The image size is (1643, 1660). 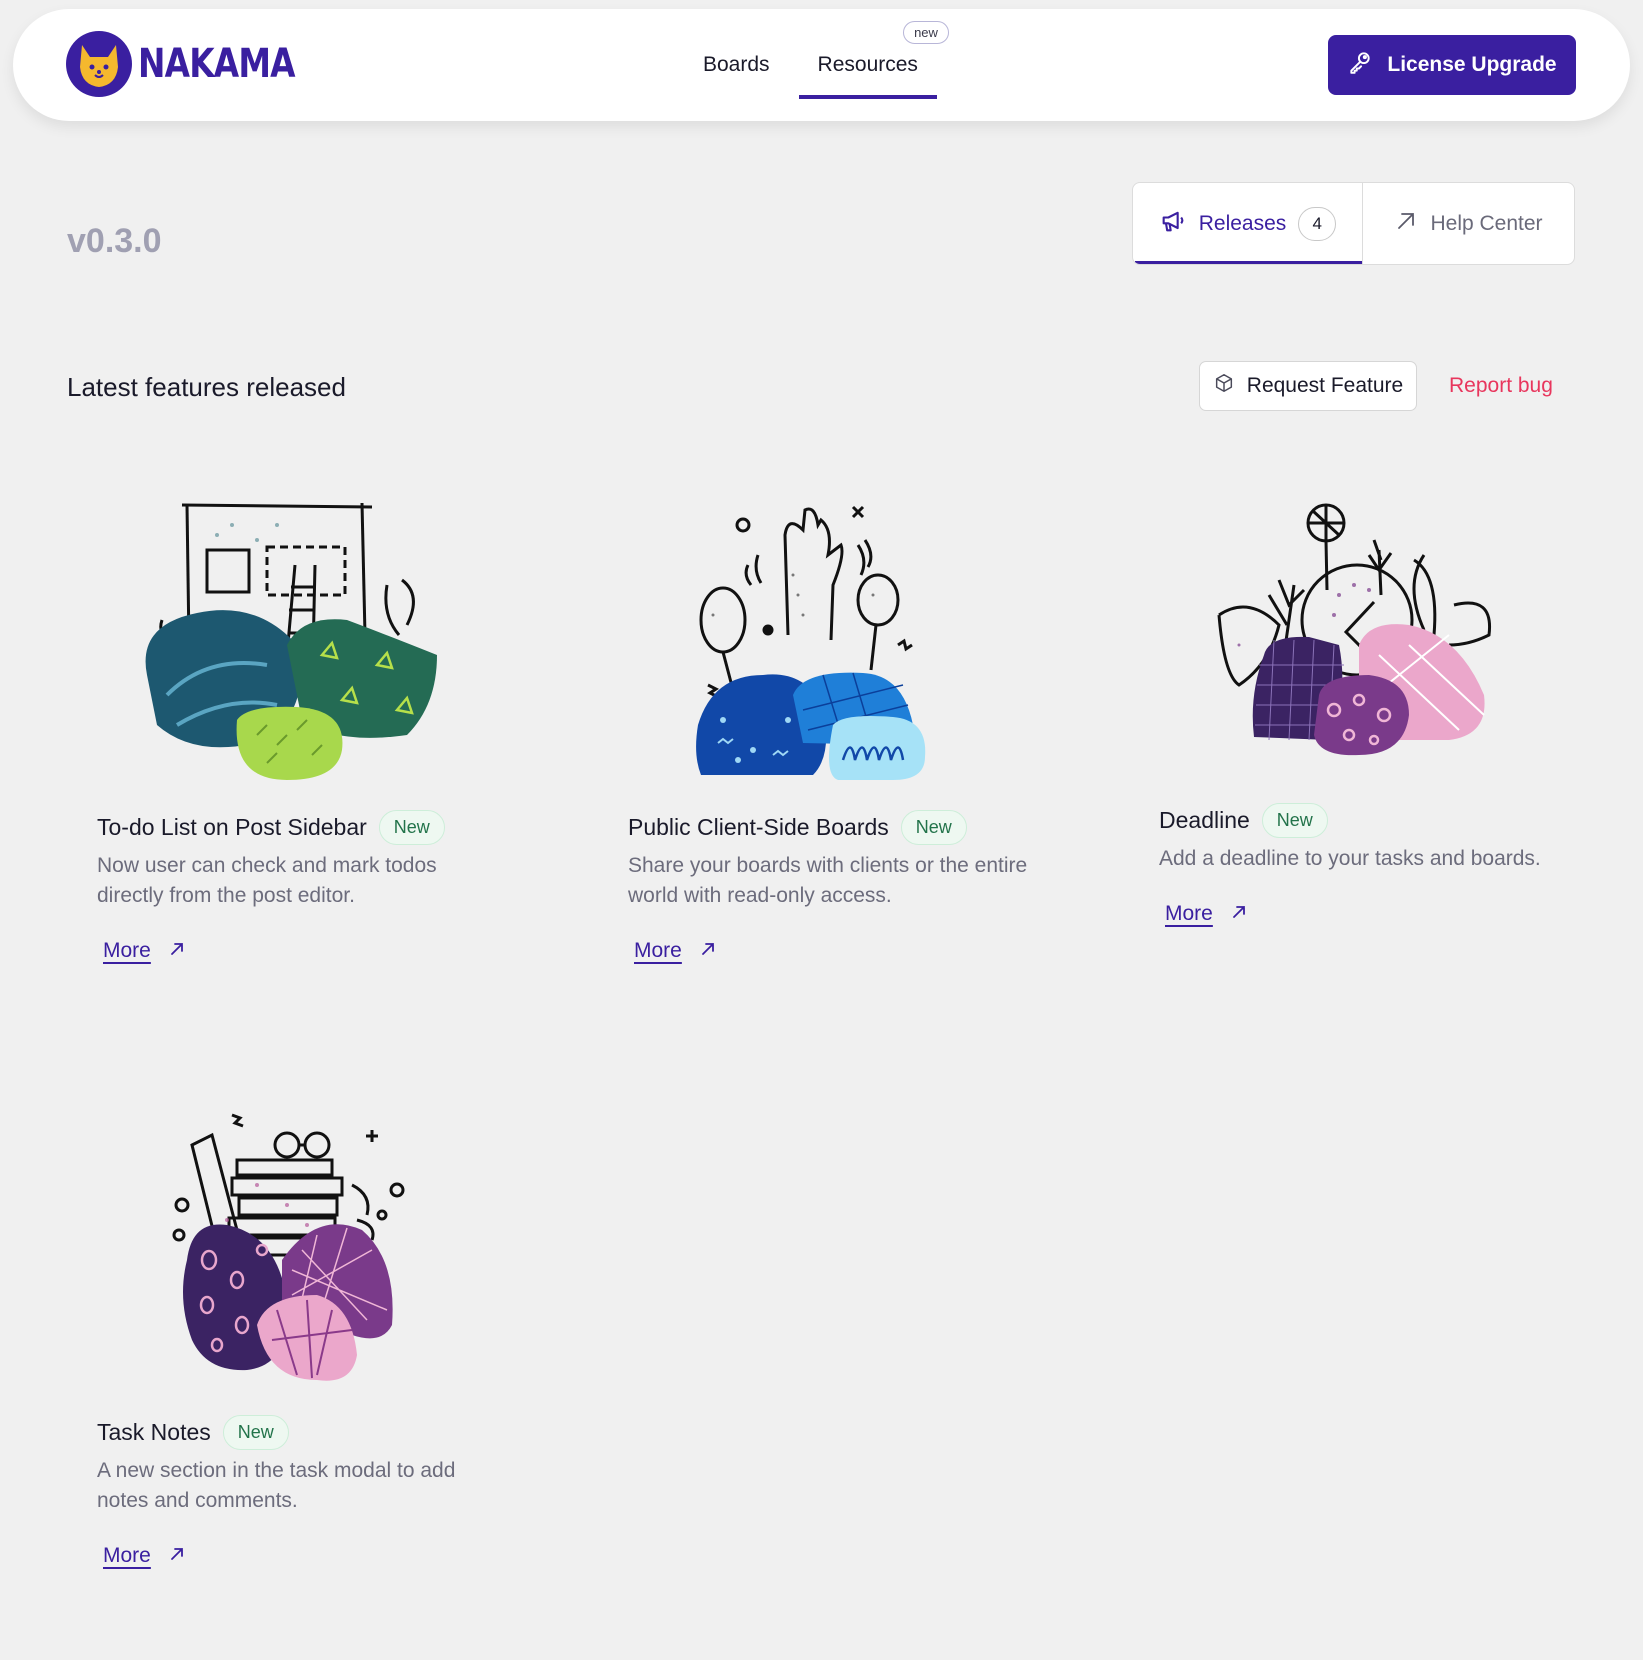 What do you see at coordinates (206, 387) in the screenshot?
I see `section-title: Latest features released` at bounding box center [206, 387].